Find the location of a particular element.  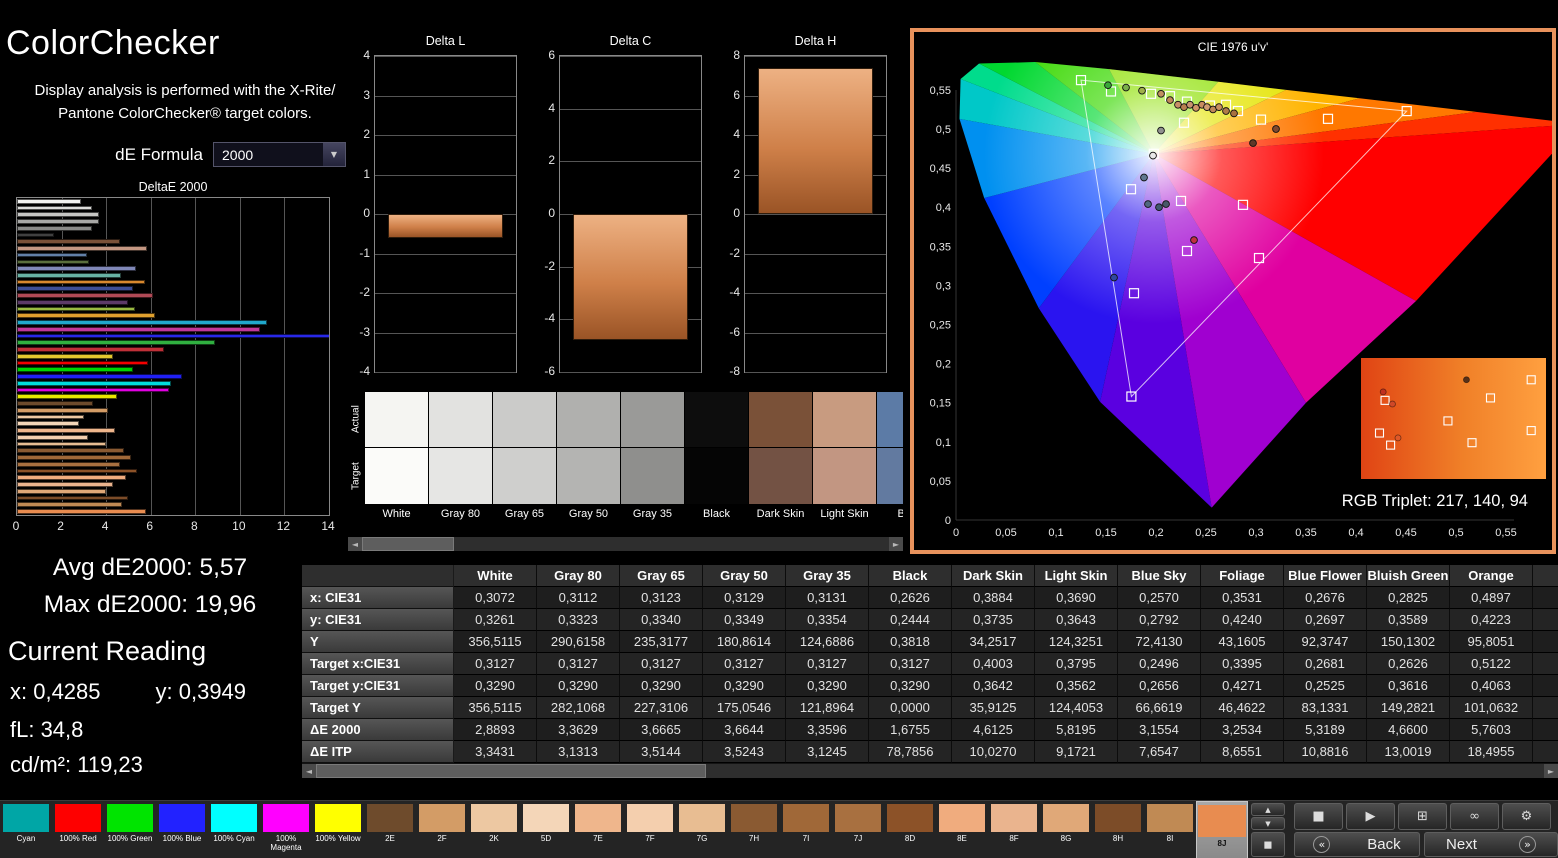

patch-column: White is located at coordinates (396, 456).